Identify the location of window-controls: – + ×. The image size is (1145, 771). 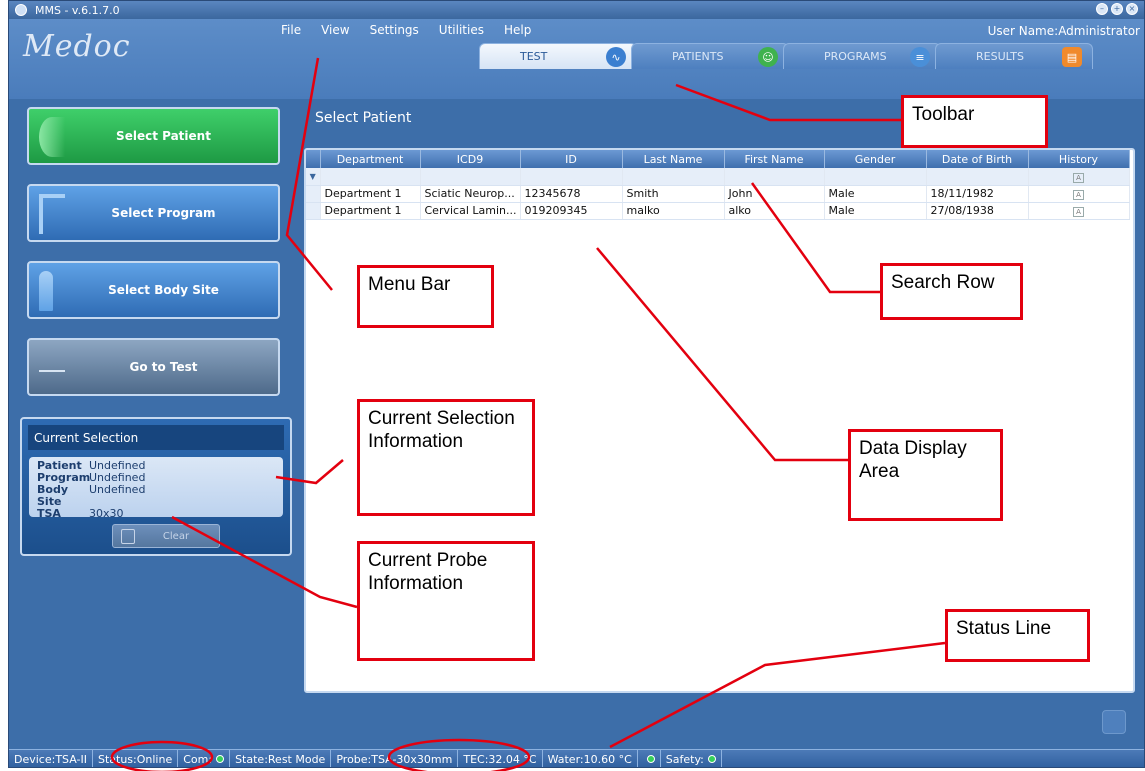
(1117, 9).